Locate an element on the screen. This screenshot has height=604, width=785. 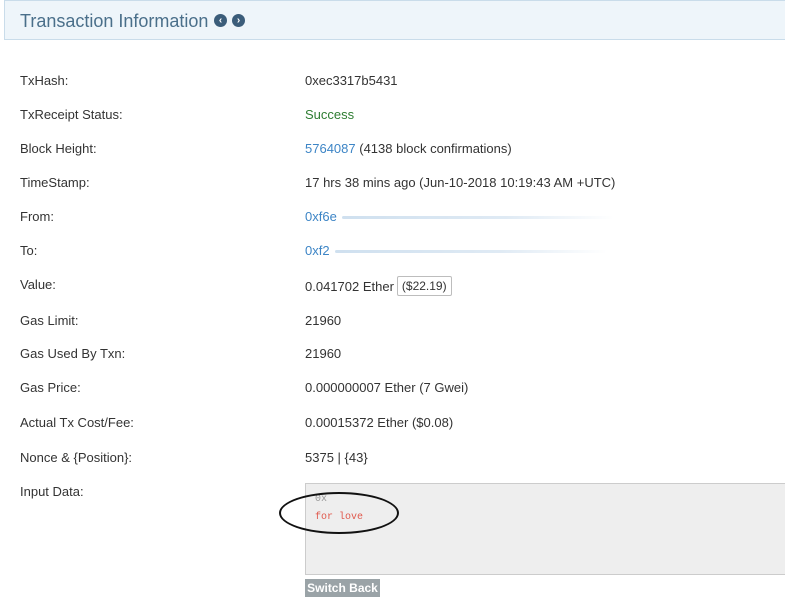
row-txhash: TxHash: 0xec3317b5431 is located at coordinates (392, 81).